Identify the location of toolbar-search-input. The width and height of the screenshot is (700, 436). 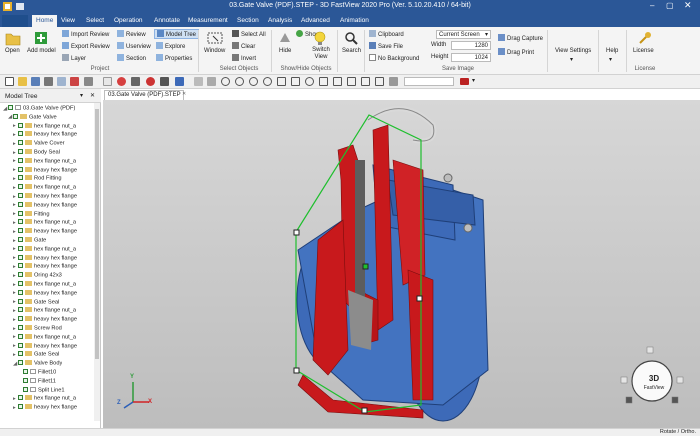
(429, 81).